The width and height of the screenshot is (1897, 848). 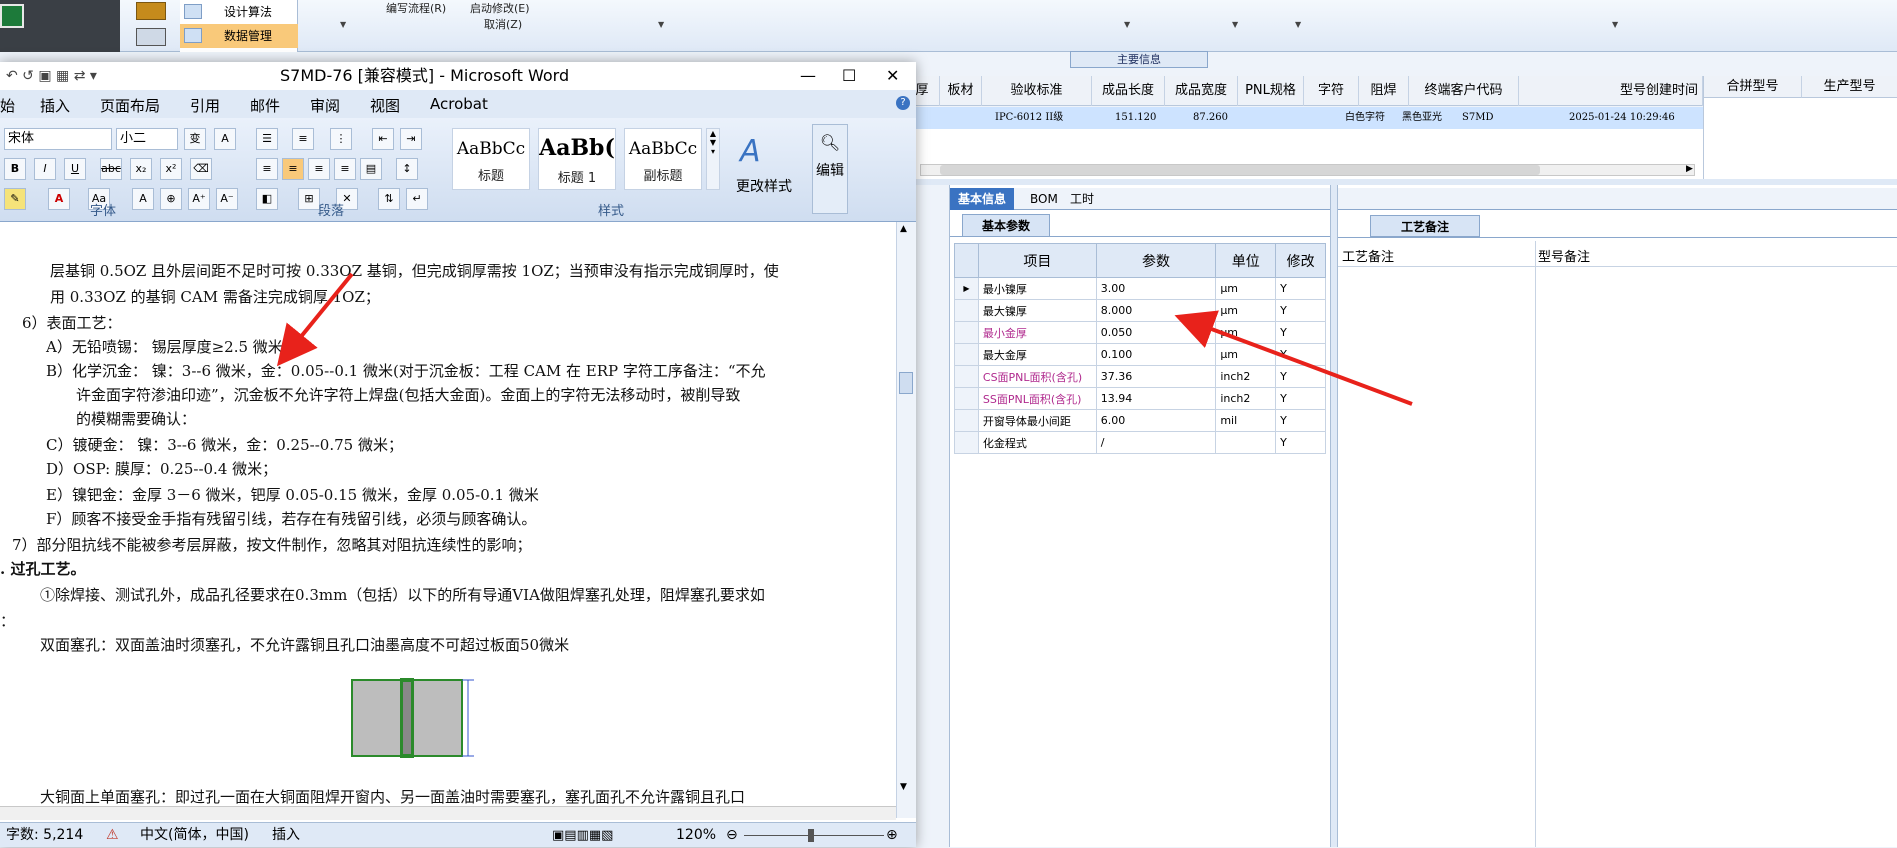 I want to click on tab-view: 视图, so click(x=385, y=105).